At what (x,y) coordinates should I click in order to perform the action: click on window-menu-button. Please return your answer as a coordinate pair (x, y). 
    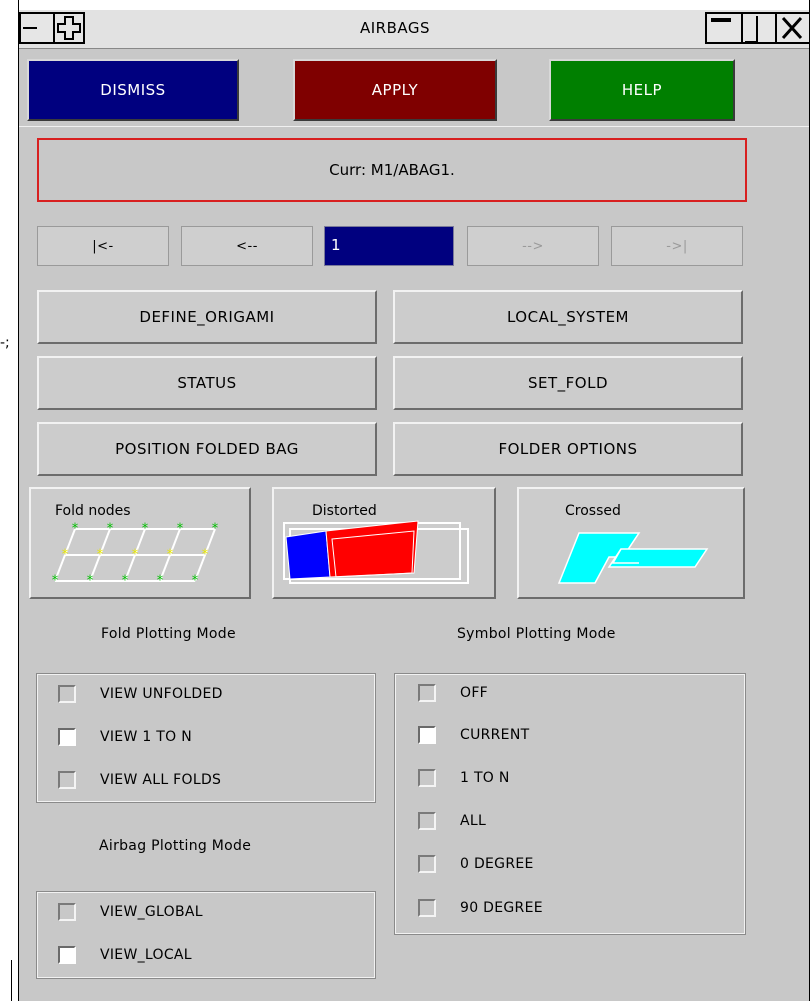
    Looking at the image, I should click on (37, 28).